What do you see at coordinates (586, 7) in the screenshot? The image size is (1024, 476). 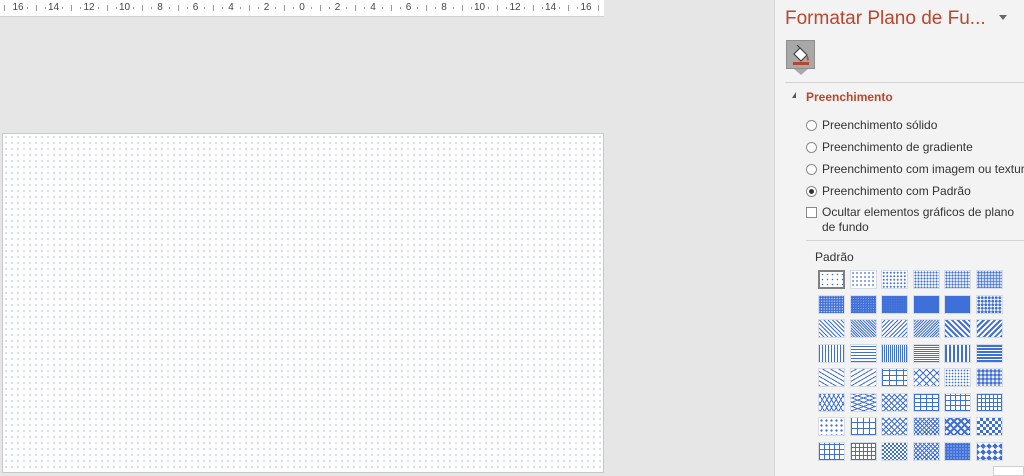 I see `ruler-number: 16` at bounding box center [586, 7].